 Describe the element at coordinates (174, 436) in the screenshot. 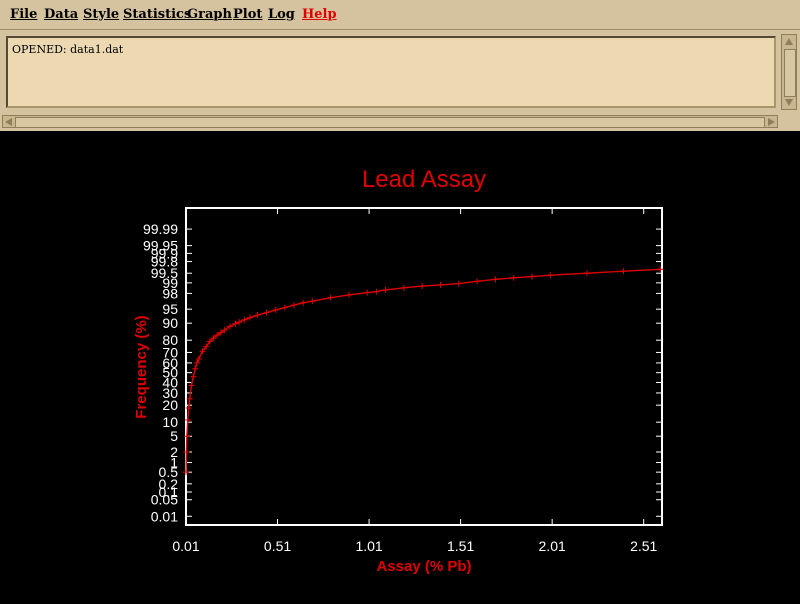

I see `y-tick-label: 5` at that location.